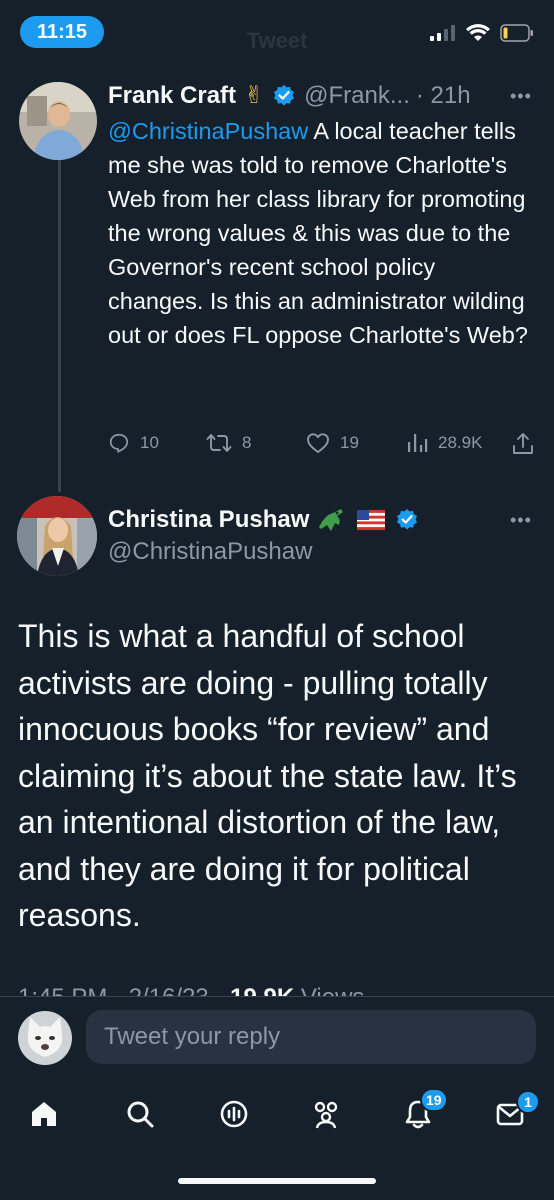 This screenshot has width=554, height=1200. I want to click on us-flag-icon, so click(371, 520).